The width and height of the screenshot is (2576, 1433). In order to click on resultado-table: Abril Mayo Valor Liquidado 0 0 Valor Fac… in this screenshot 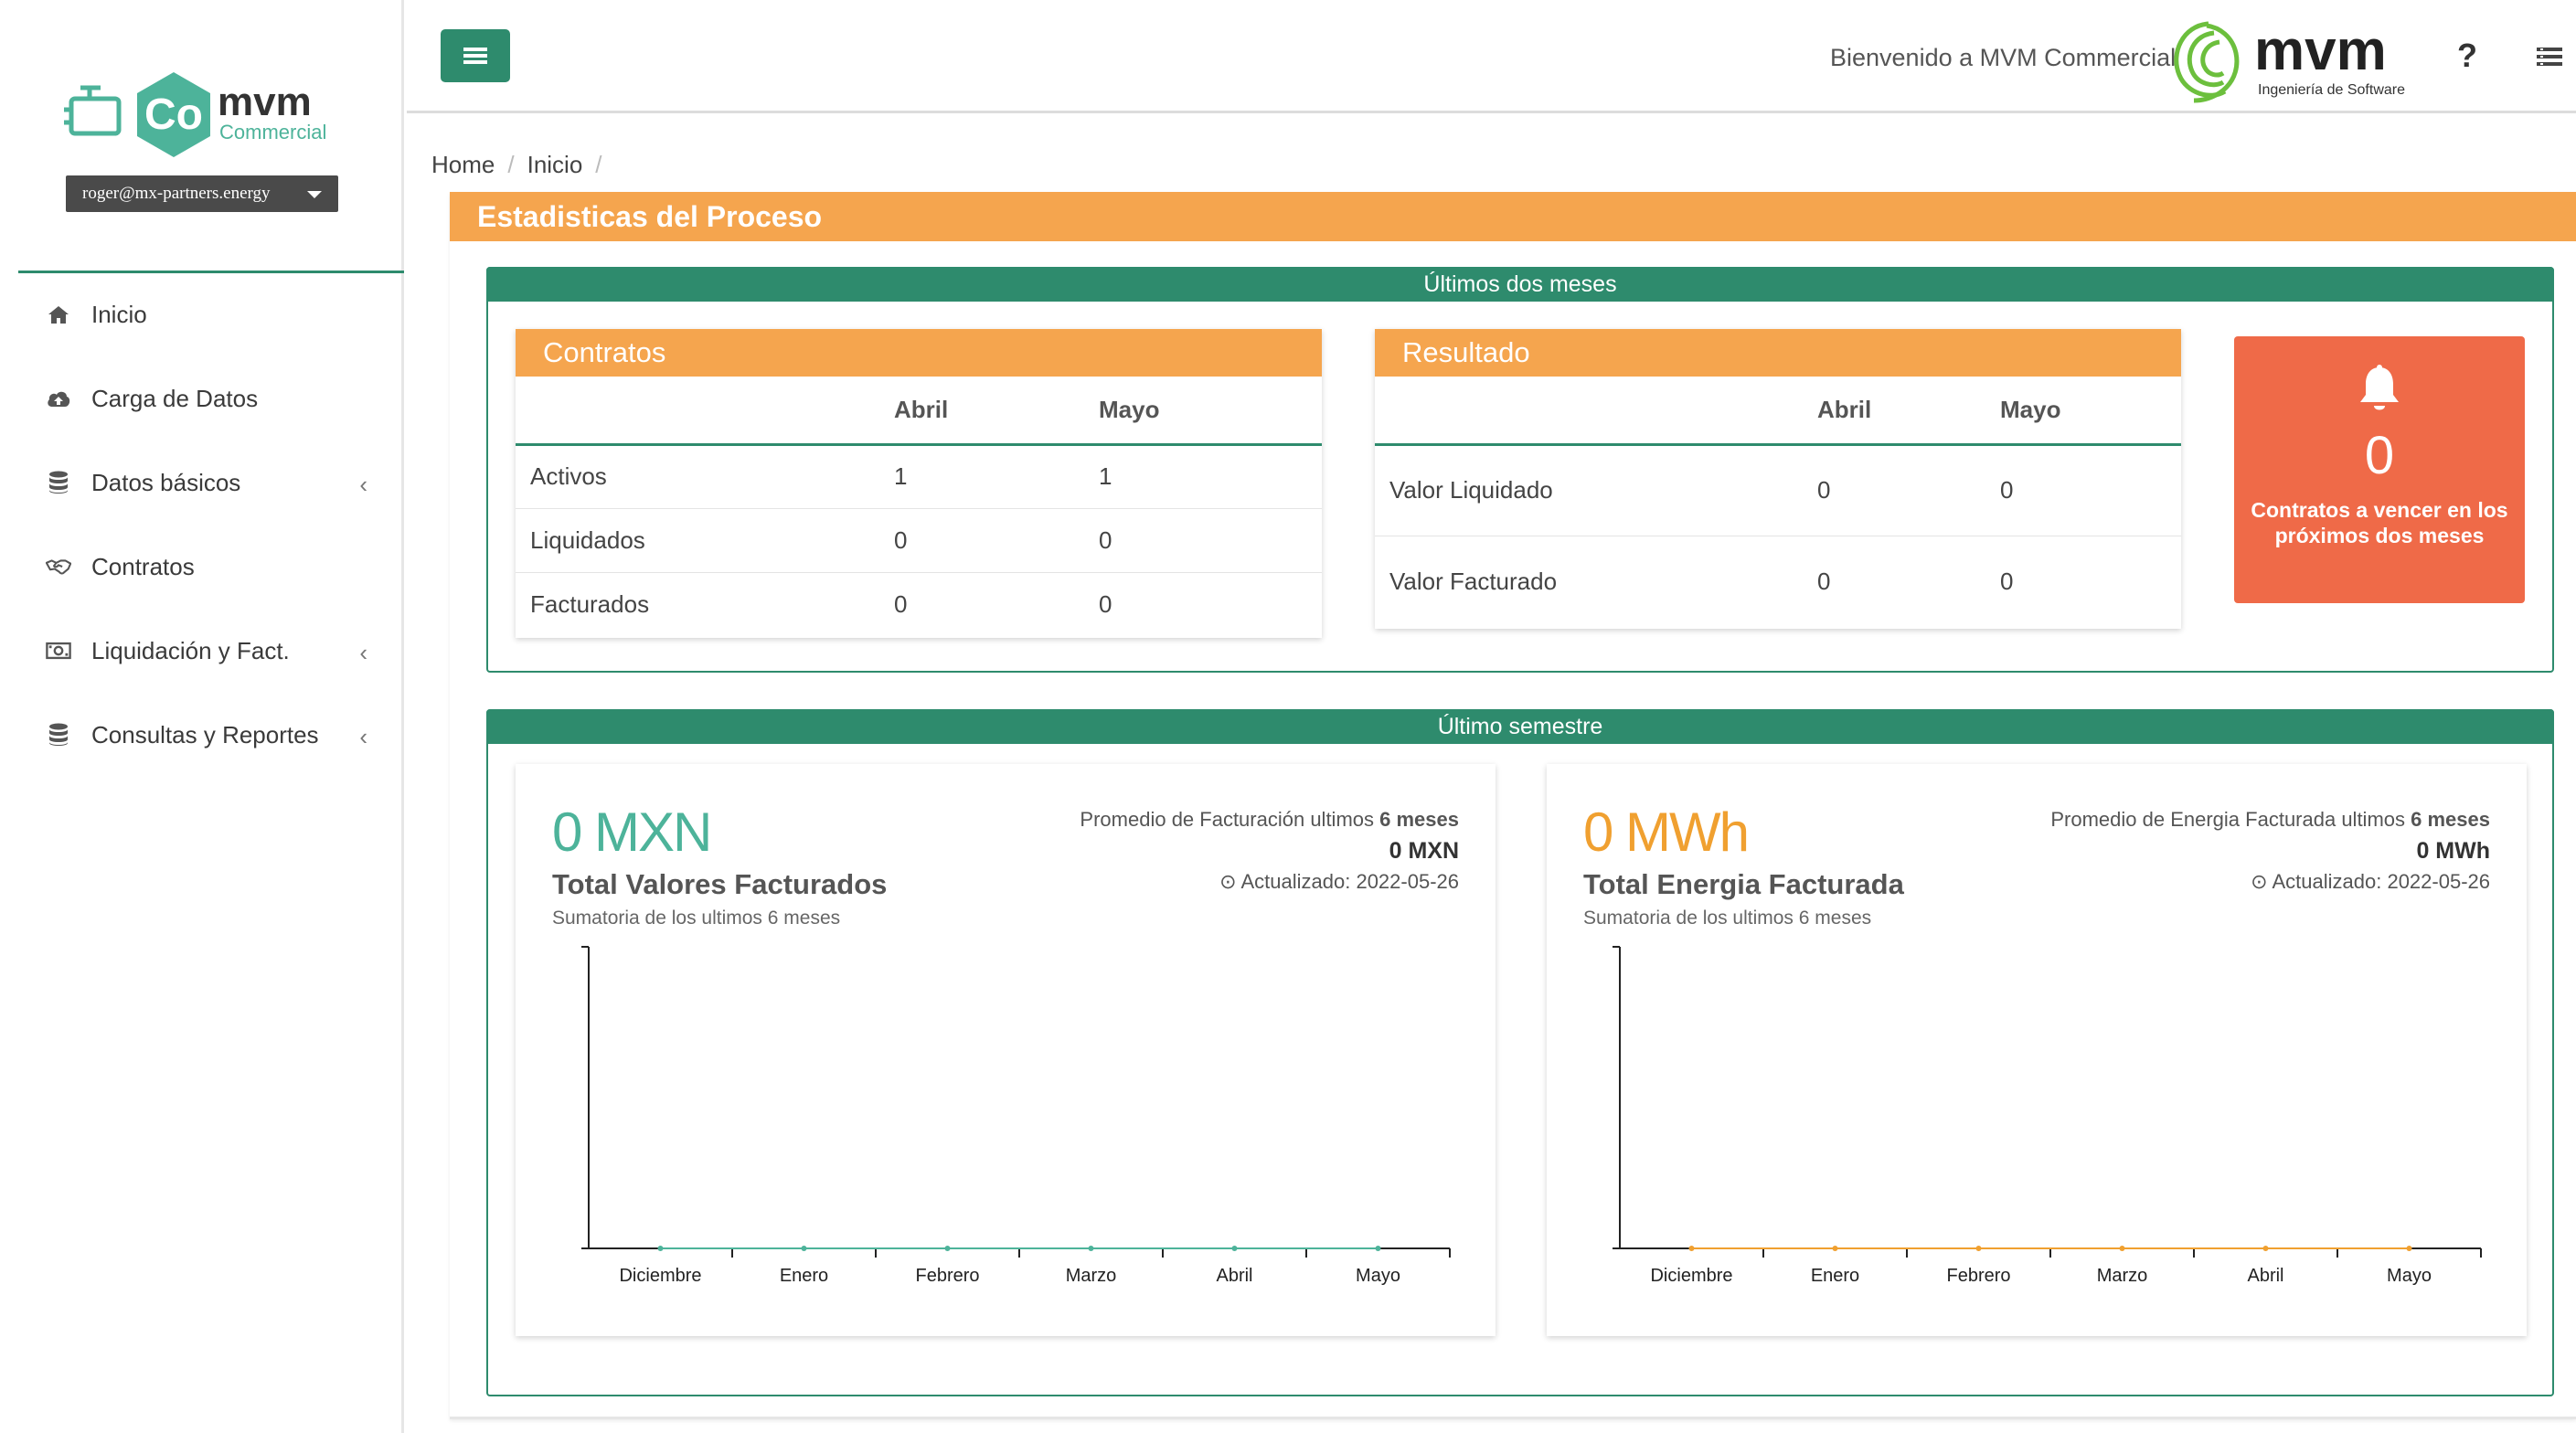, I will do `click(1778, 502)`.